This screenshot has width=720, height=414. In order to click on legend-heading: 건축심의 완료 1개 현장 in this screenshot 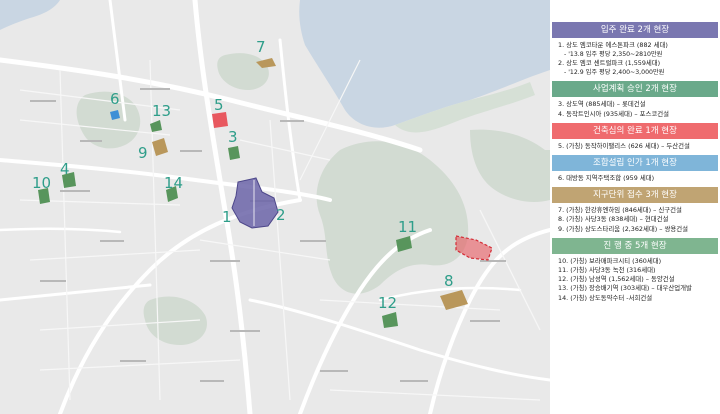, I will do `click(635, 130)`.